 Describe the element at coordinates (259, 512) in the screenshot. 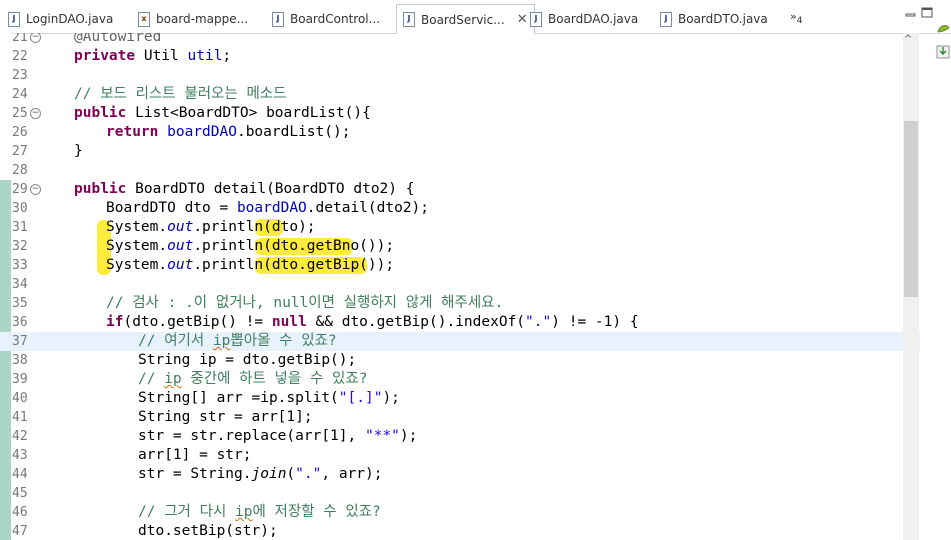

I see `code-text: // 그거 다시 ip에 저장할 수 있죠?` at that location.